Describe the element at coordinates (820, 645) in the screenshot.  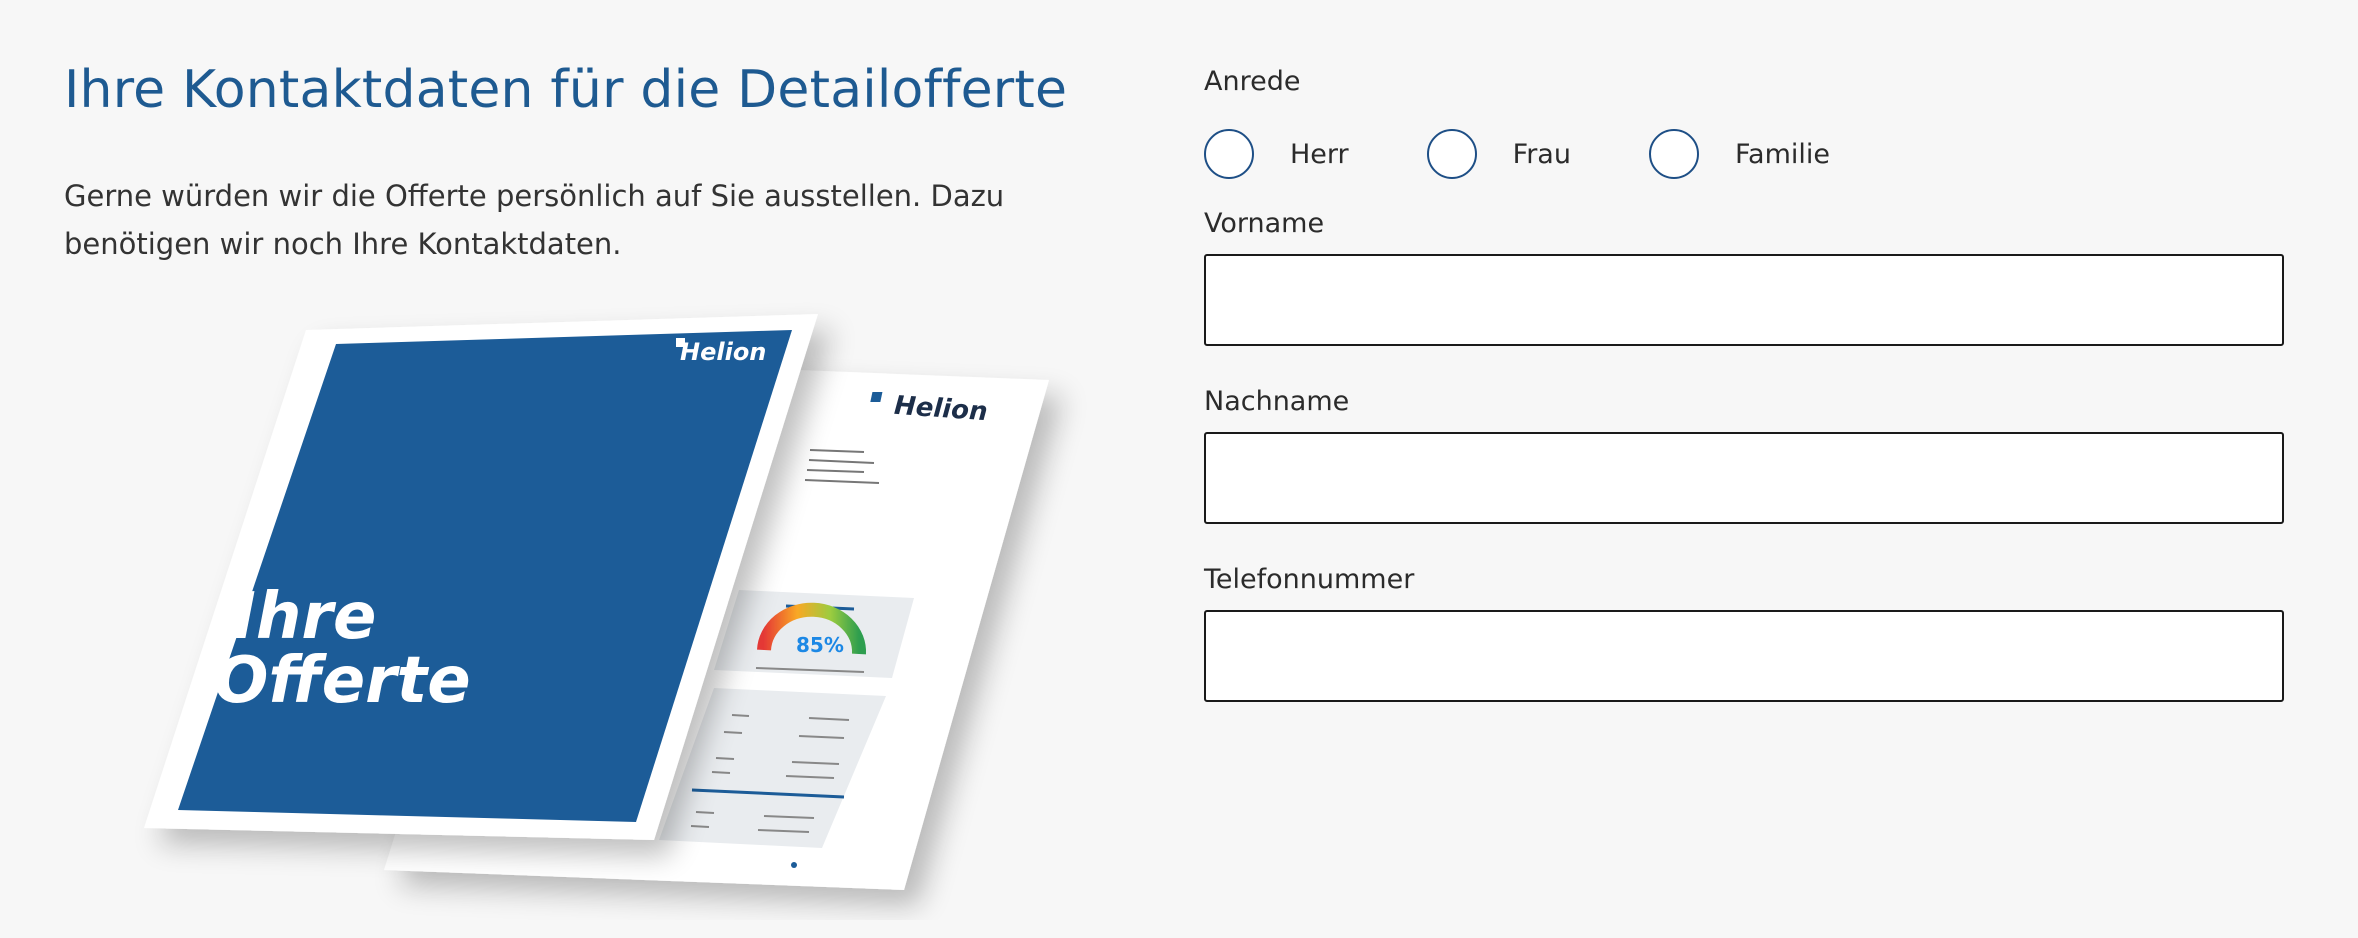
I see `gauge-value: 85%` at that location.